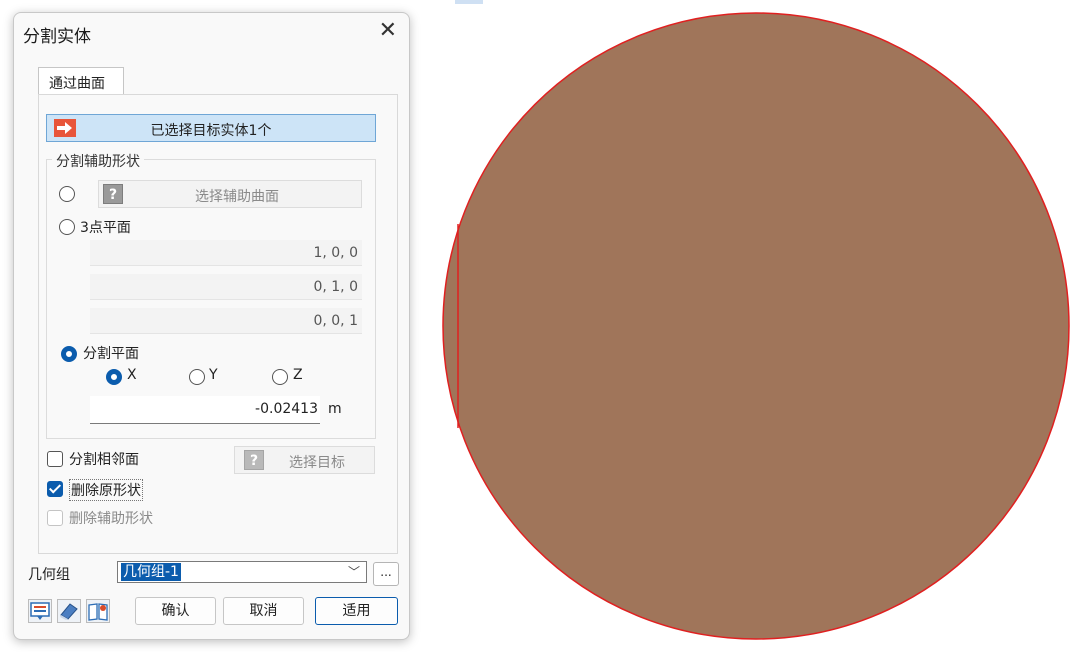 The height and width of the screenshot is (652, 1080). What do you see at coordinates (353, 572) in the screenshot?
I see `chevron-down-icon: ﹀` at bounding box center [353, 572].